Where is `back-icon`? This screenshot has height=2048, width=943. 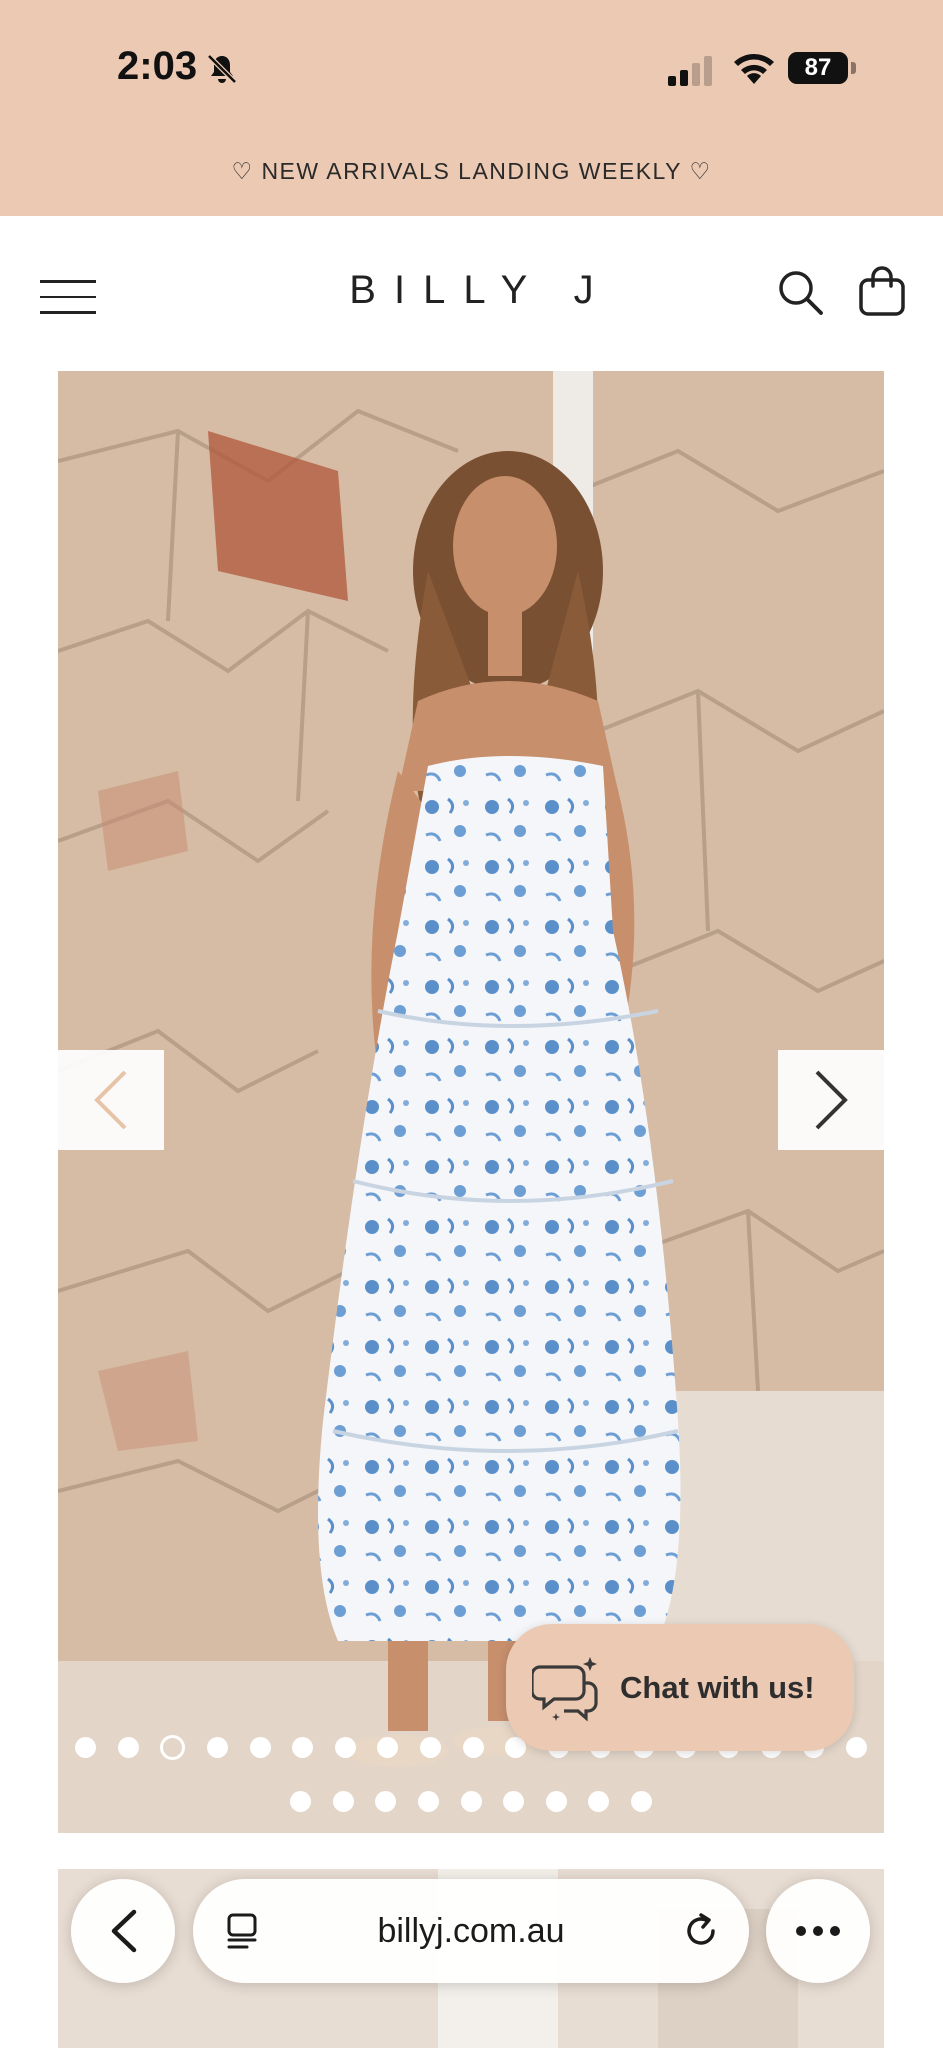 back-icon is located at coordinates (124, 1931).